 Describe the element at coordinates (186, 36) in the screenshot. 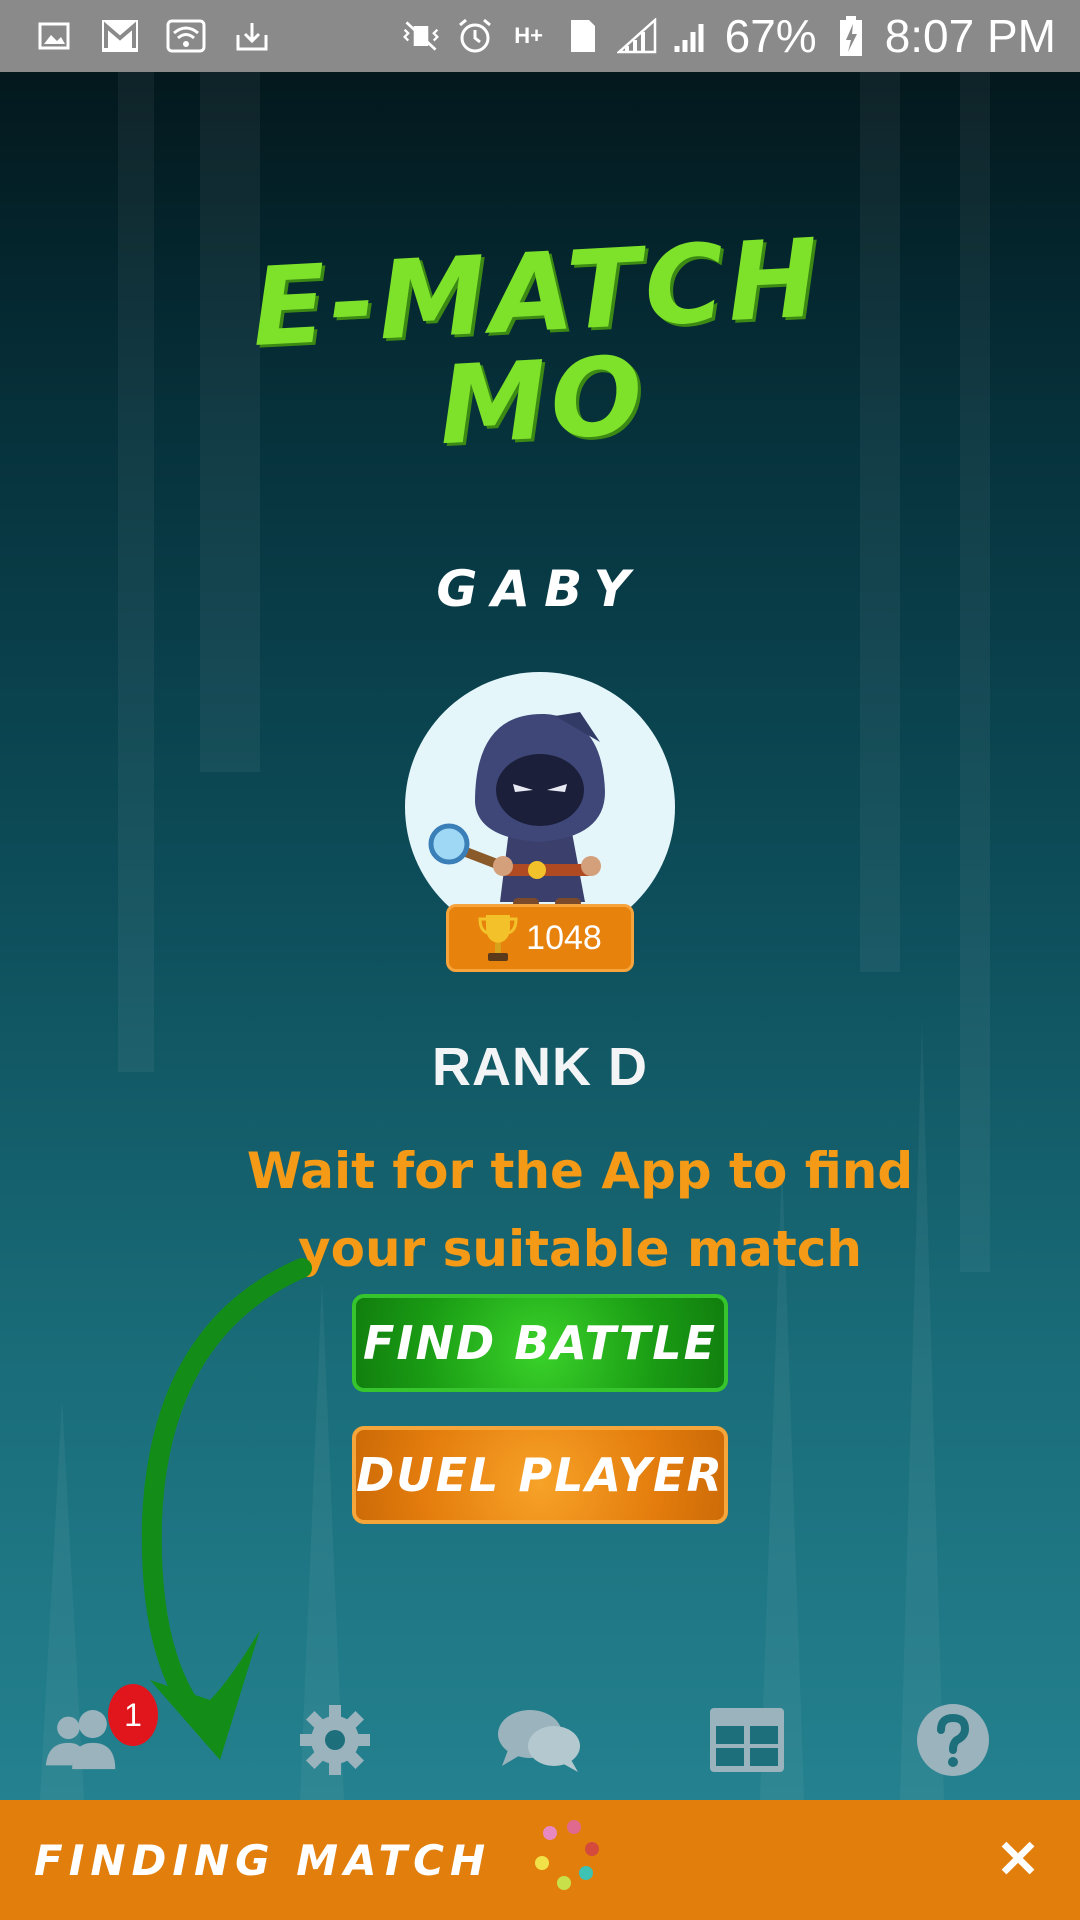

I see `wifi-icon` at that location.